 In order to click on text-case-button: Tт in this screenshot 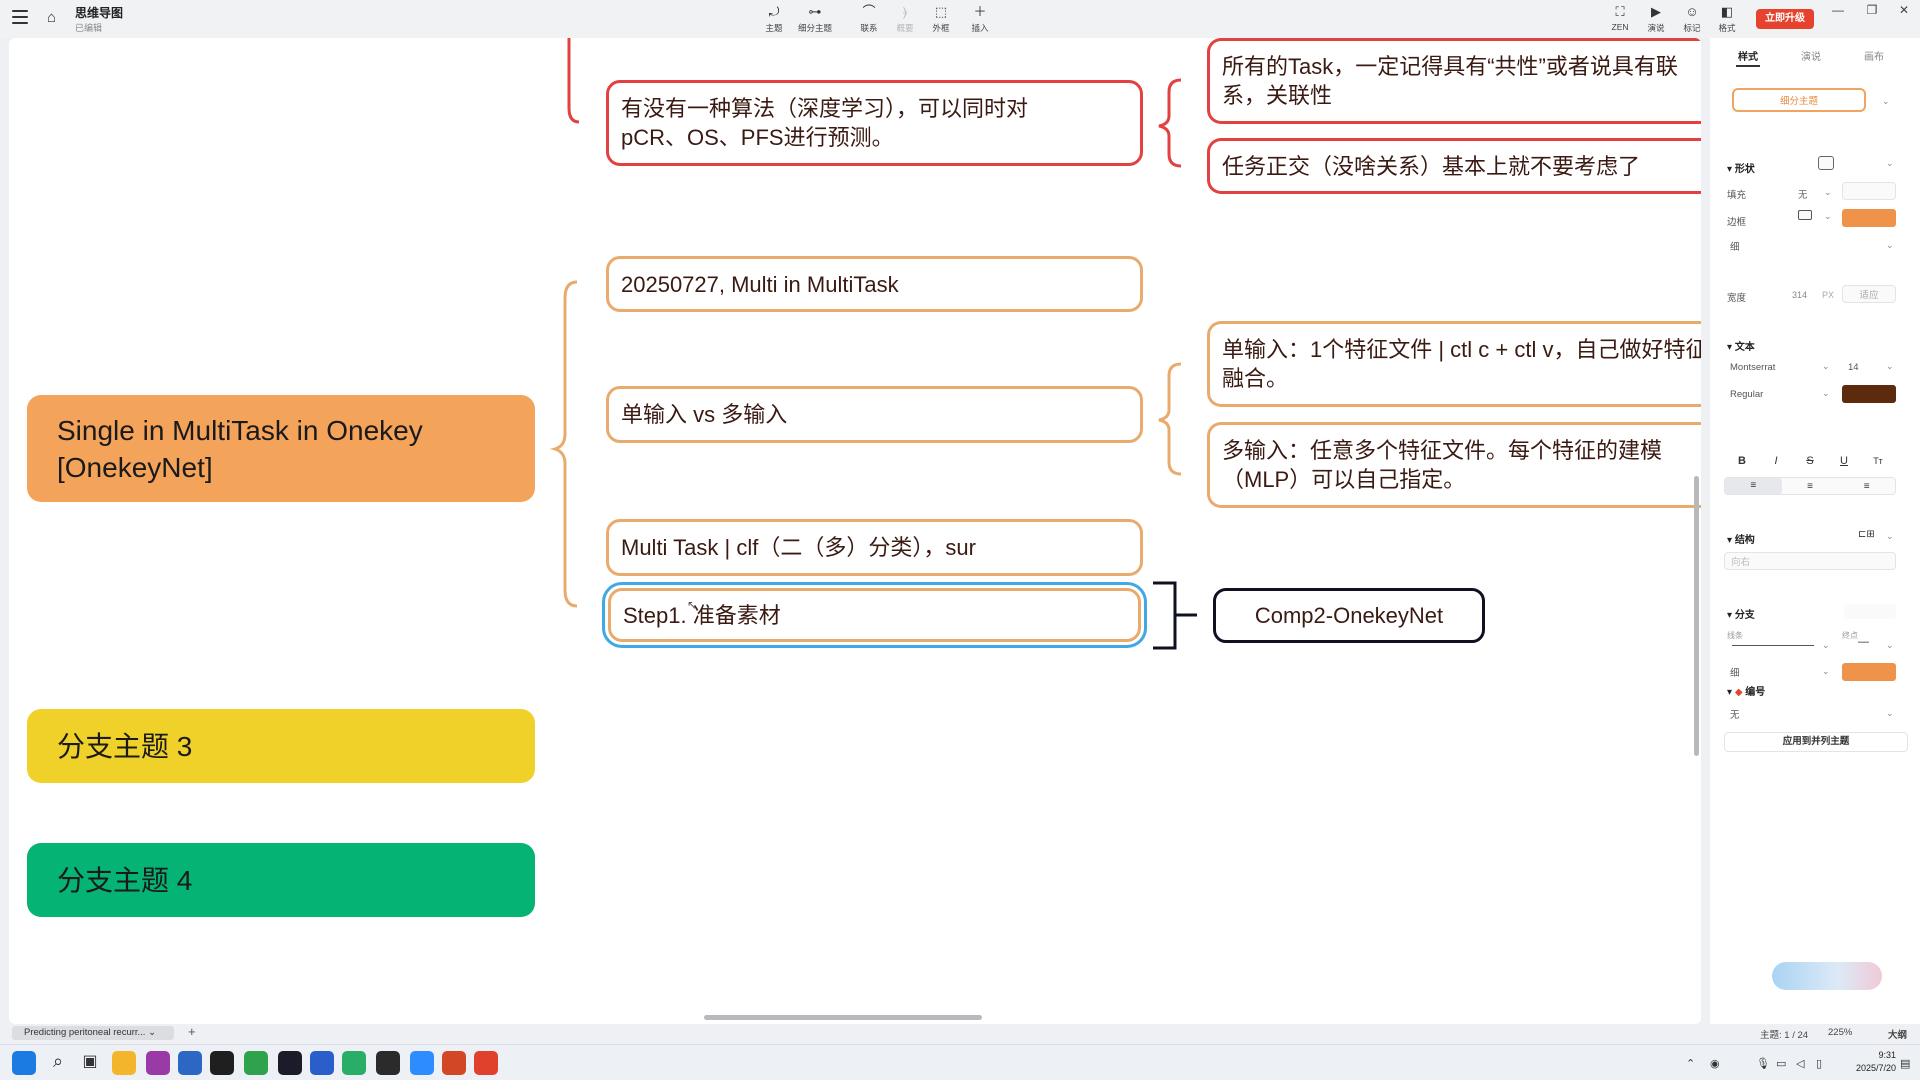, I will do `click(1878, 461)`.